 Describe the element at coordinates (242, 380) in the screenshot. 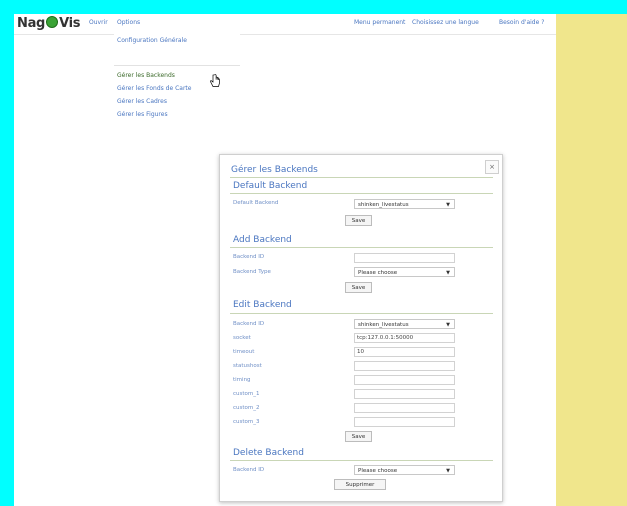

I see `edit-field-label: timing` at that location.